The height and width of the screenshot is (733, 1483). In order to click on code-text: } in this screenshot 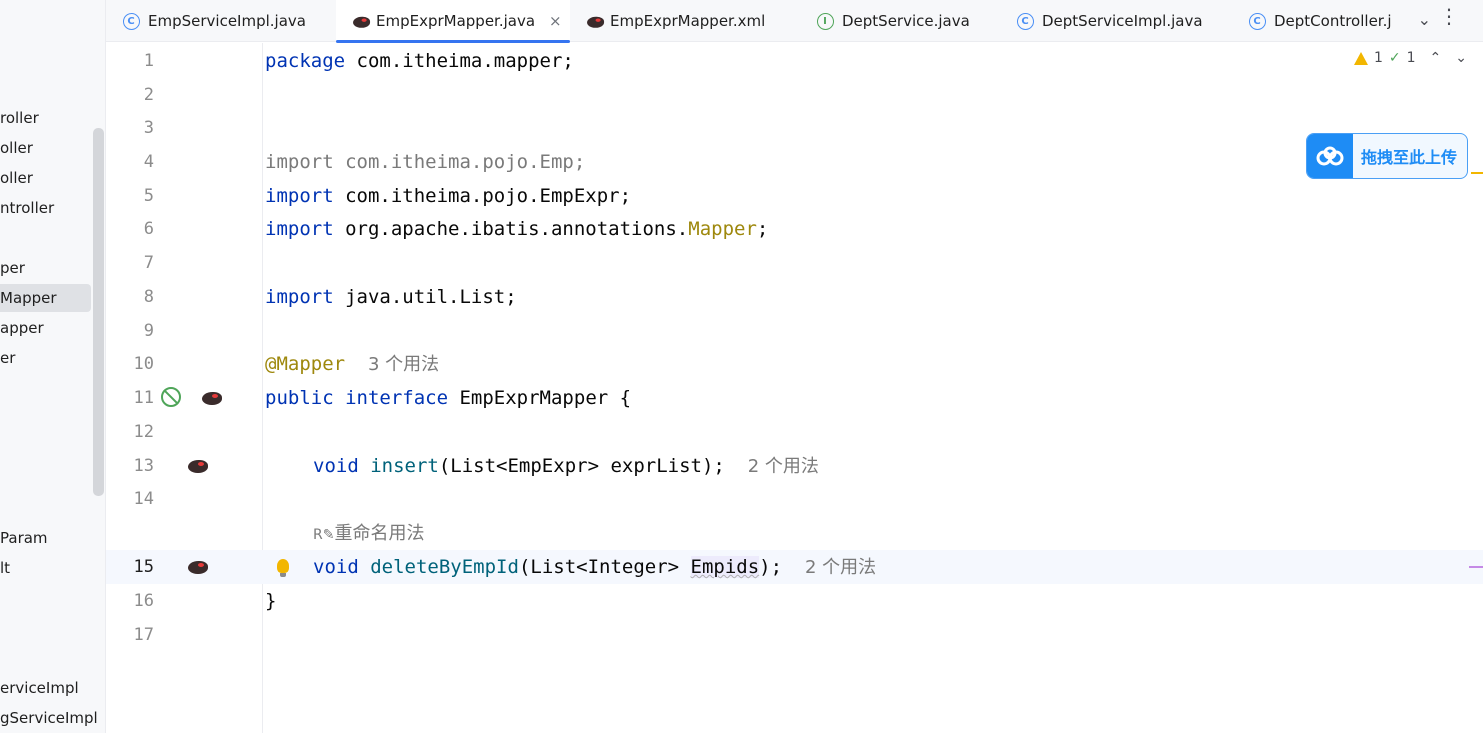, I will do `click(271, 601)`.